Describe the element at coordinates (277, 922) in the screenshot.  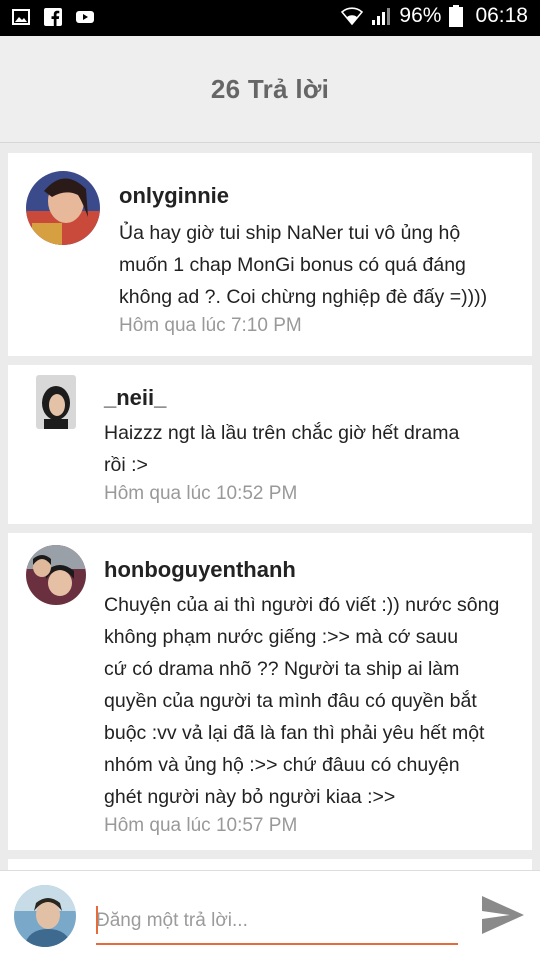
I see `reply-input` at that location.